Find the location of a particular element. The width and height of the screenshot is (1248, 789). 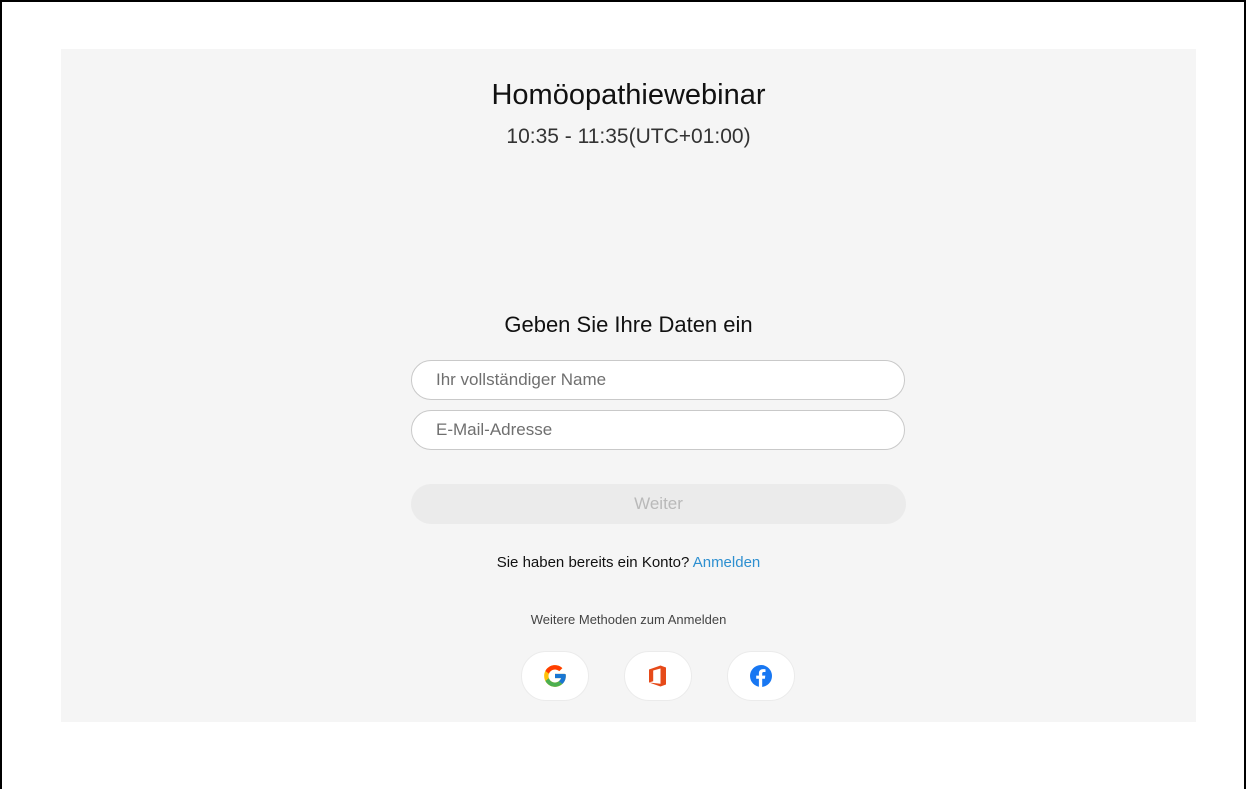

full-name-input is located at coordinates (658, 380).